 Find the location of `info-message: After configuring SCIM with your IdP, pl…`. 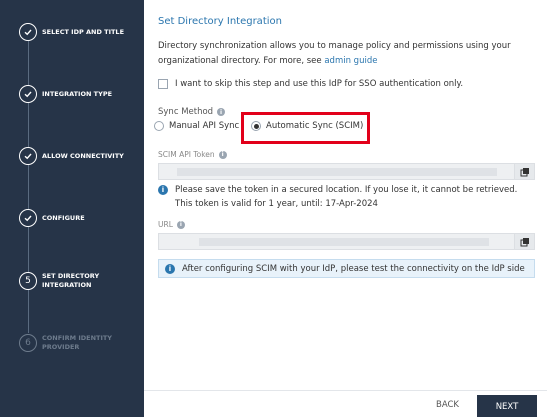

info-message: After configuring SCIM with your IdP, pl… is located at coordinates (353, 268).